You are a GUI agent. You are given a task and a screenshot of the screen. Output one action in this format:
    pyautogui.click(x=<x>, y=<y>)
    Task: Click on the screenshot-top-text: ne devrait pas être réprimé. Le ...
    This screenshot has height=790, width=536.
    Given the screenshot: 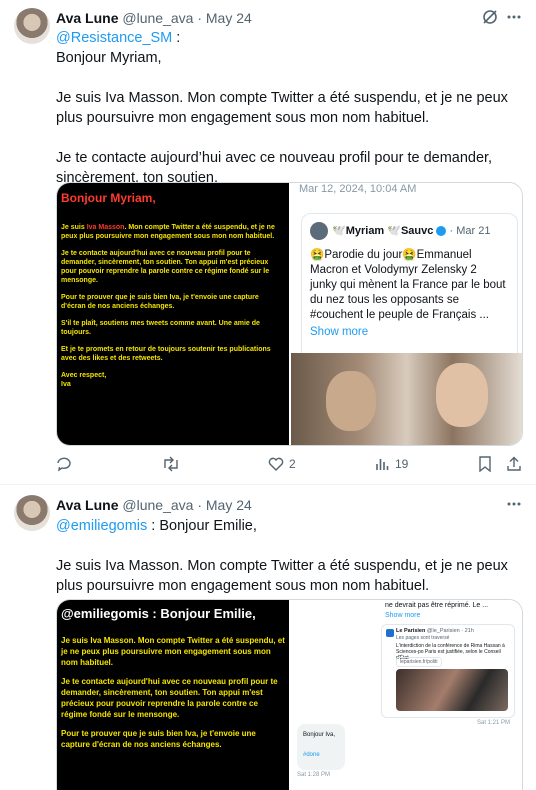 What is the action you would take?
    pyautogui.click(x=437, y=605)
    